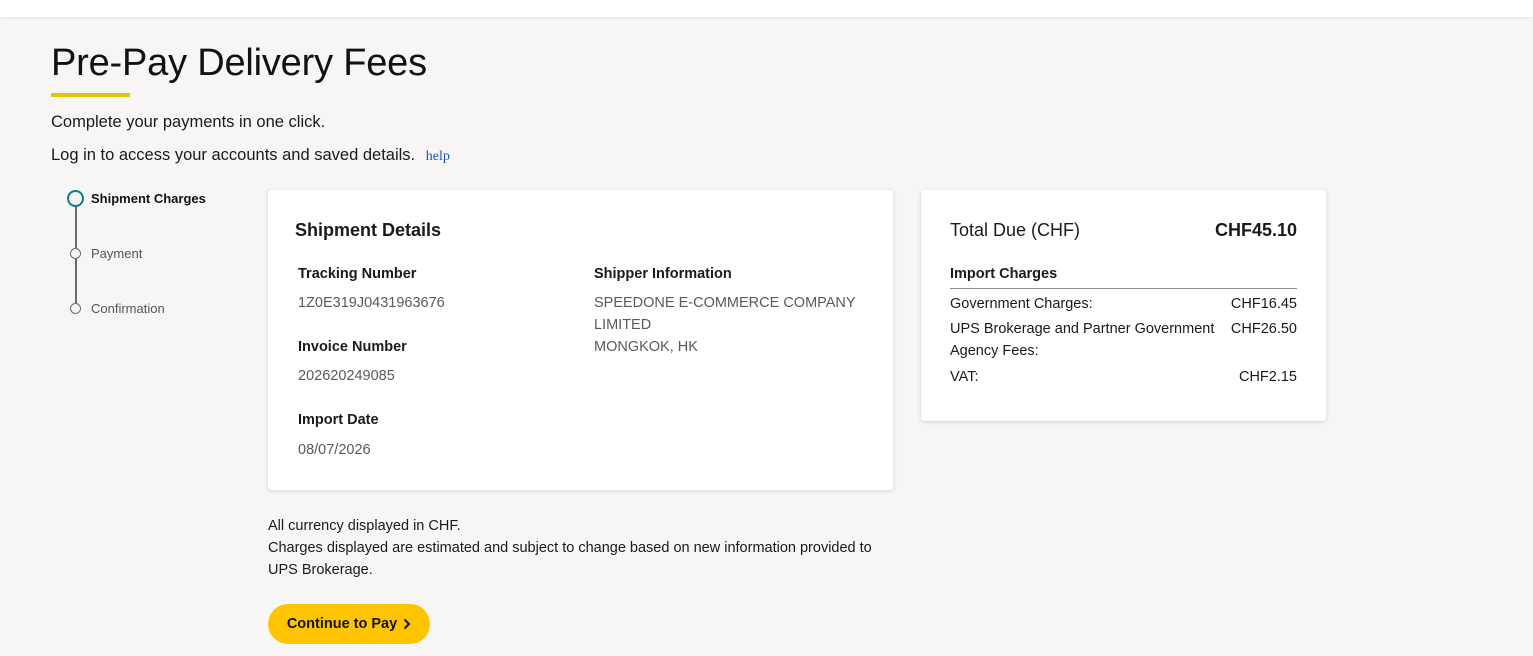 The image size is (1533, 656). What do you see at coordinates (338, 420) in the screenshot?
I see `import-date-label: Import Date` at bounding box center [338, 420].